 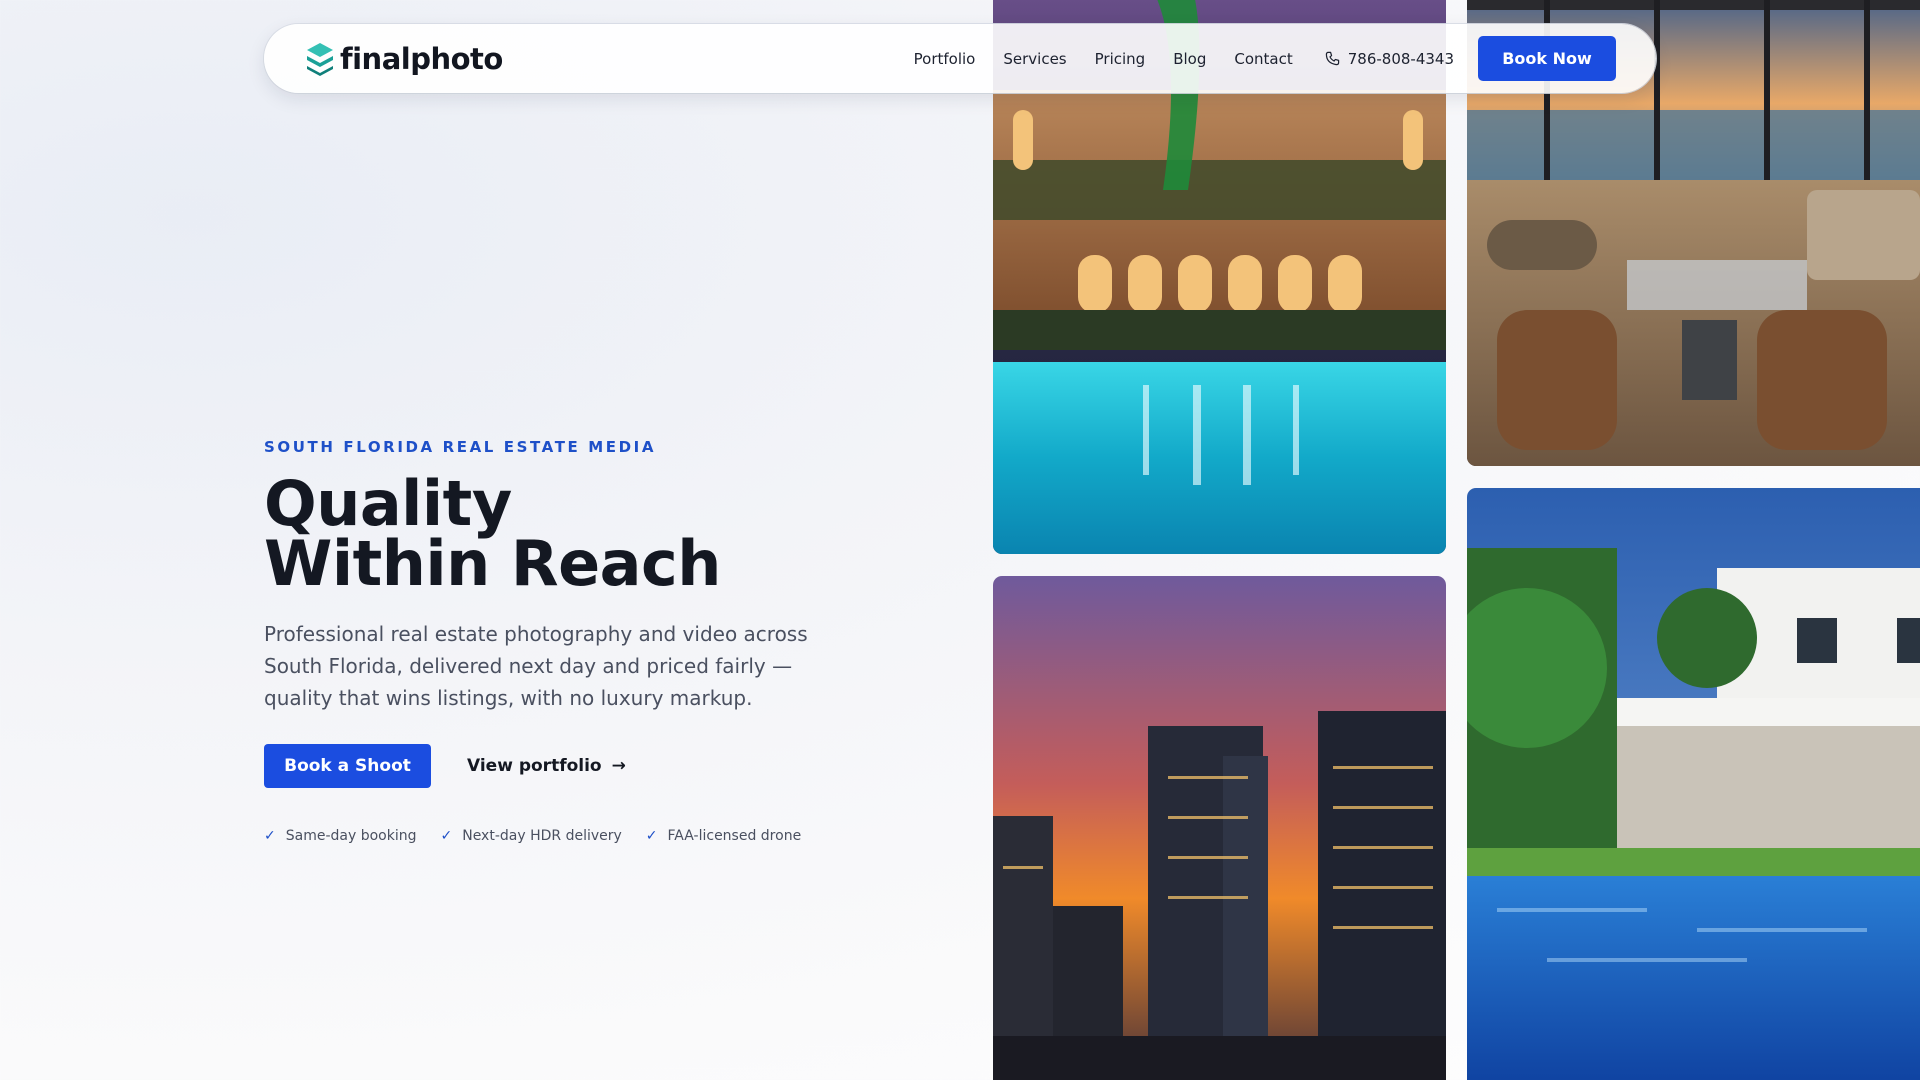 What do you see at coordinates (534, 766) in the screenshot?
I see `view-portfolio-label: View portfolio` at bounding box center [534, 766].